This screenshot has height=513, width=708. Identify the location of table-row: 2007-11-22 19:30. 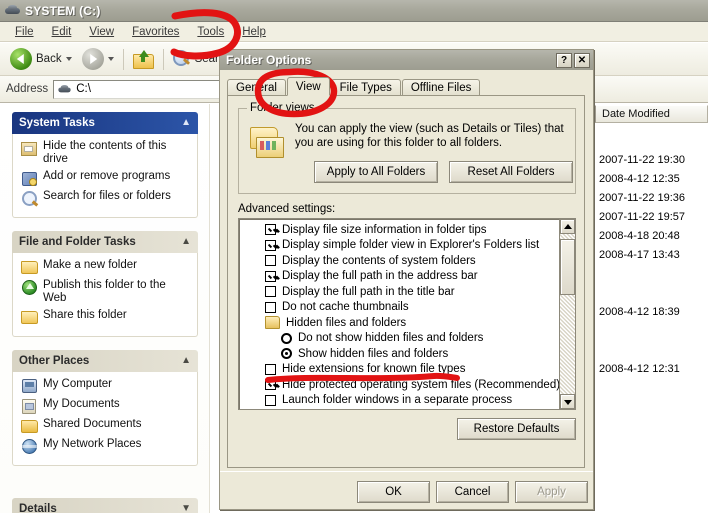
(647, 160).